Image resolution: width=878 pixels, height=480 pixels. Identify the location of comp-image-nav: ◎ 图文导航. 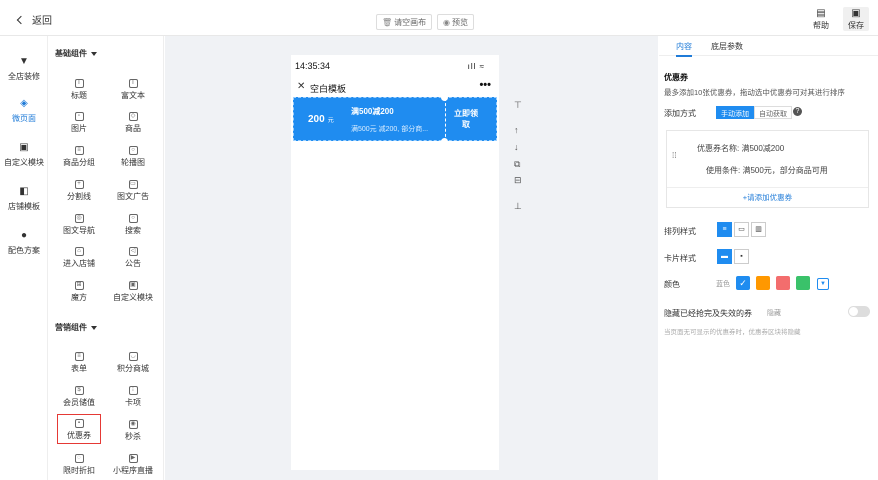
(79, 225).